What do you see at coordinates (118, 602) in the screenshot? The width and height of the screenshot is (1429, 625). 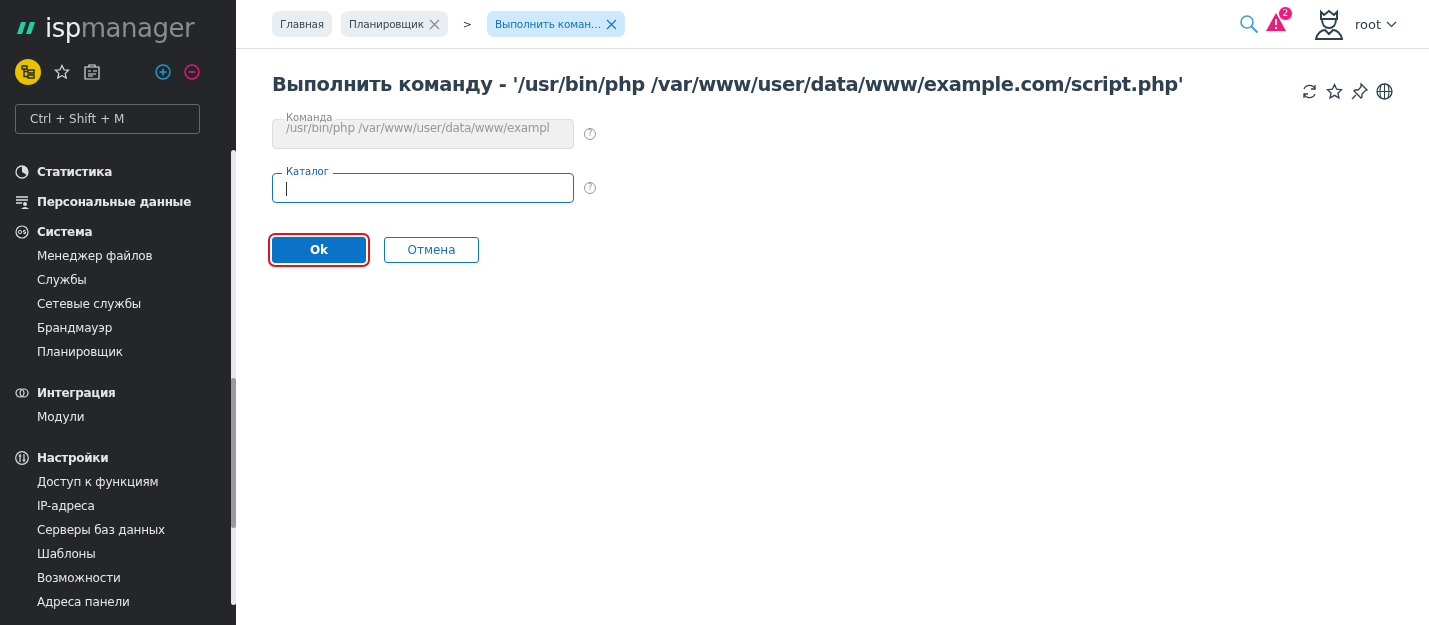 I see `menu-item: Адреса панели` at bounding box center [118, 602].